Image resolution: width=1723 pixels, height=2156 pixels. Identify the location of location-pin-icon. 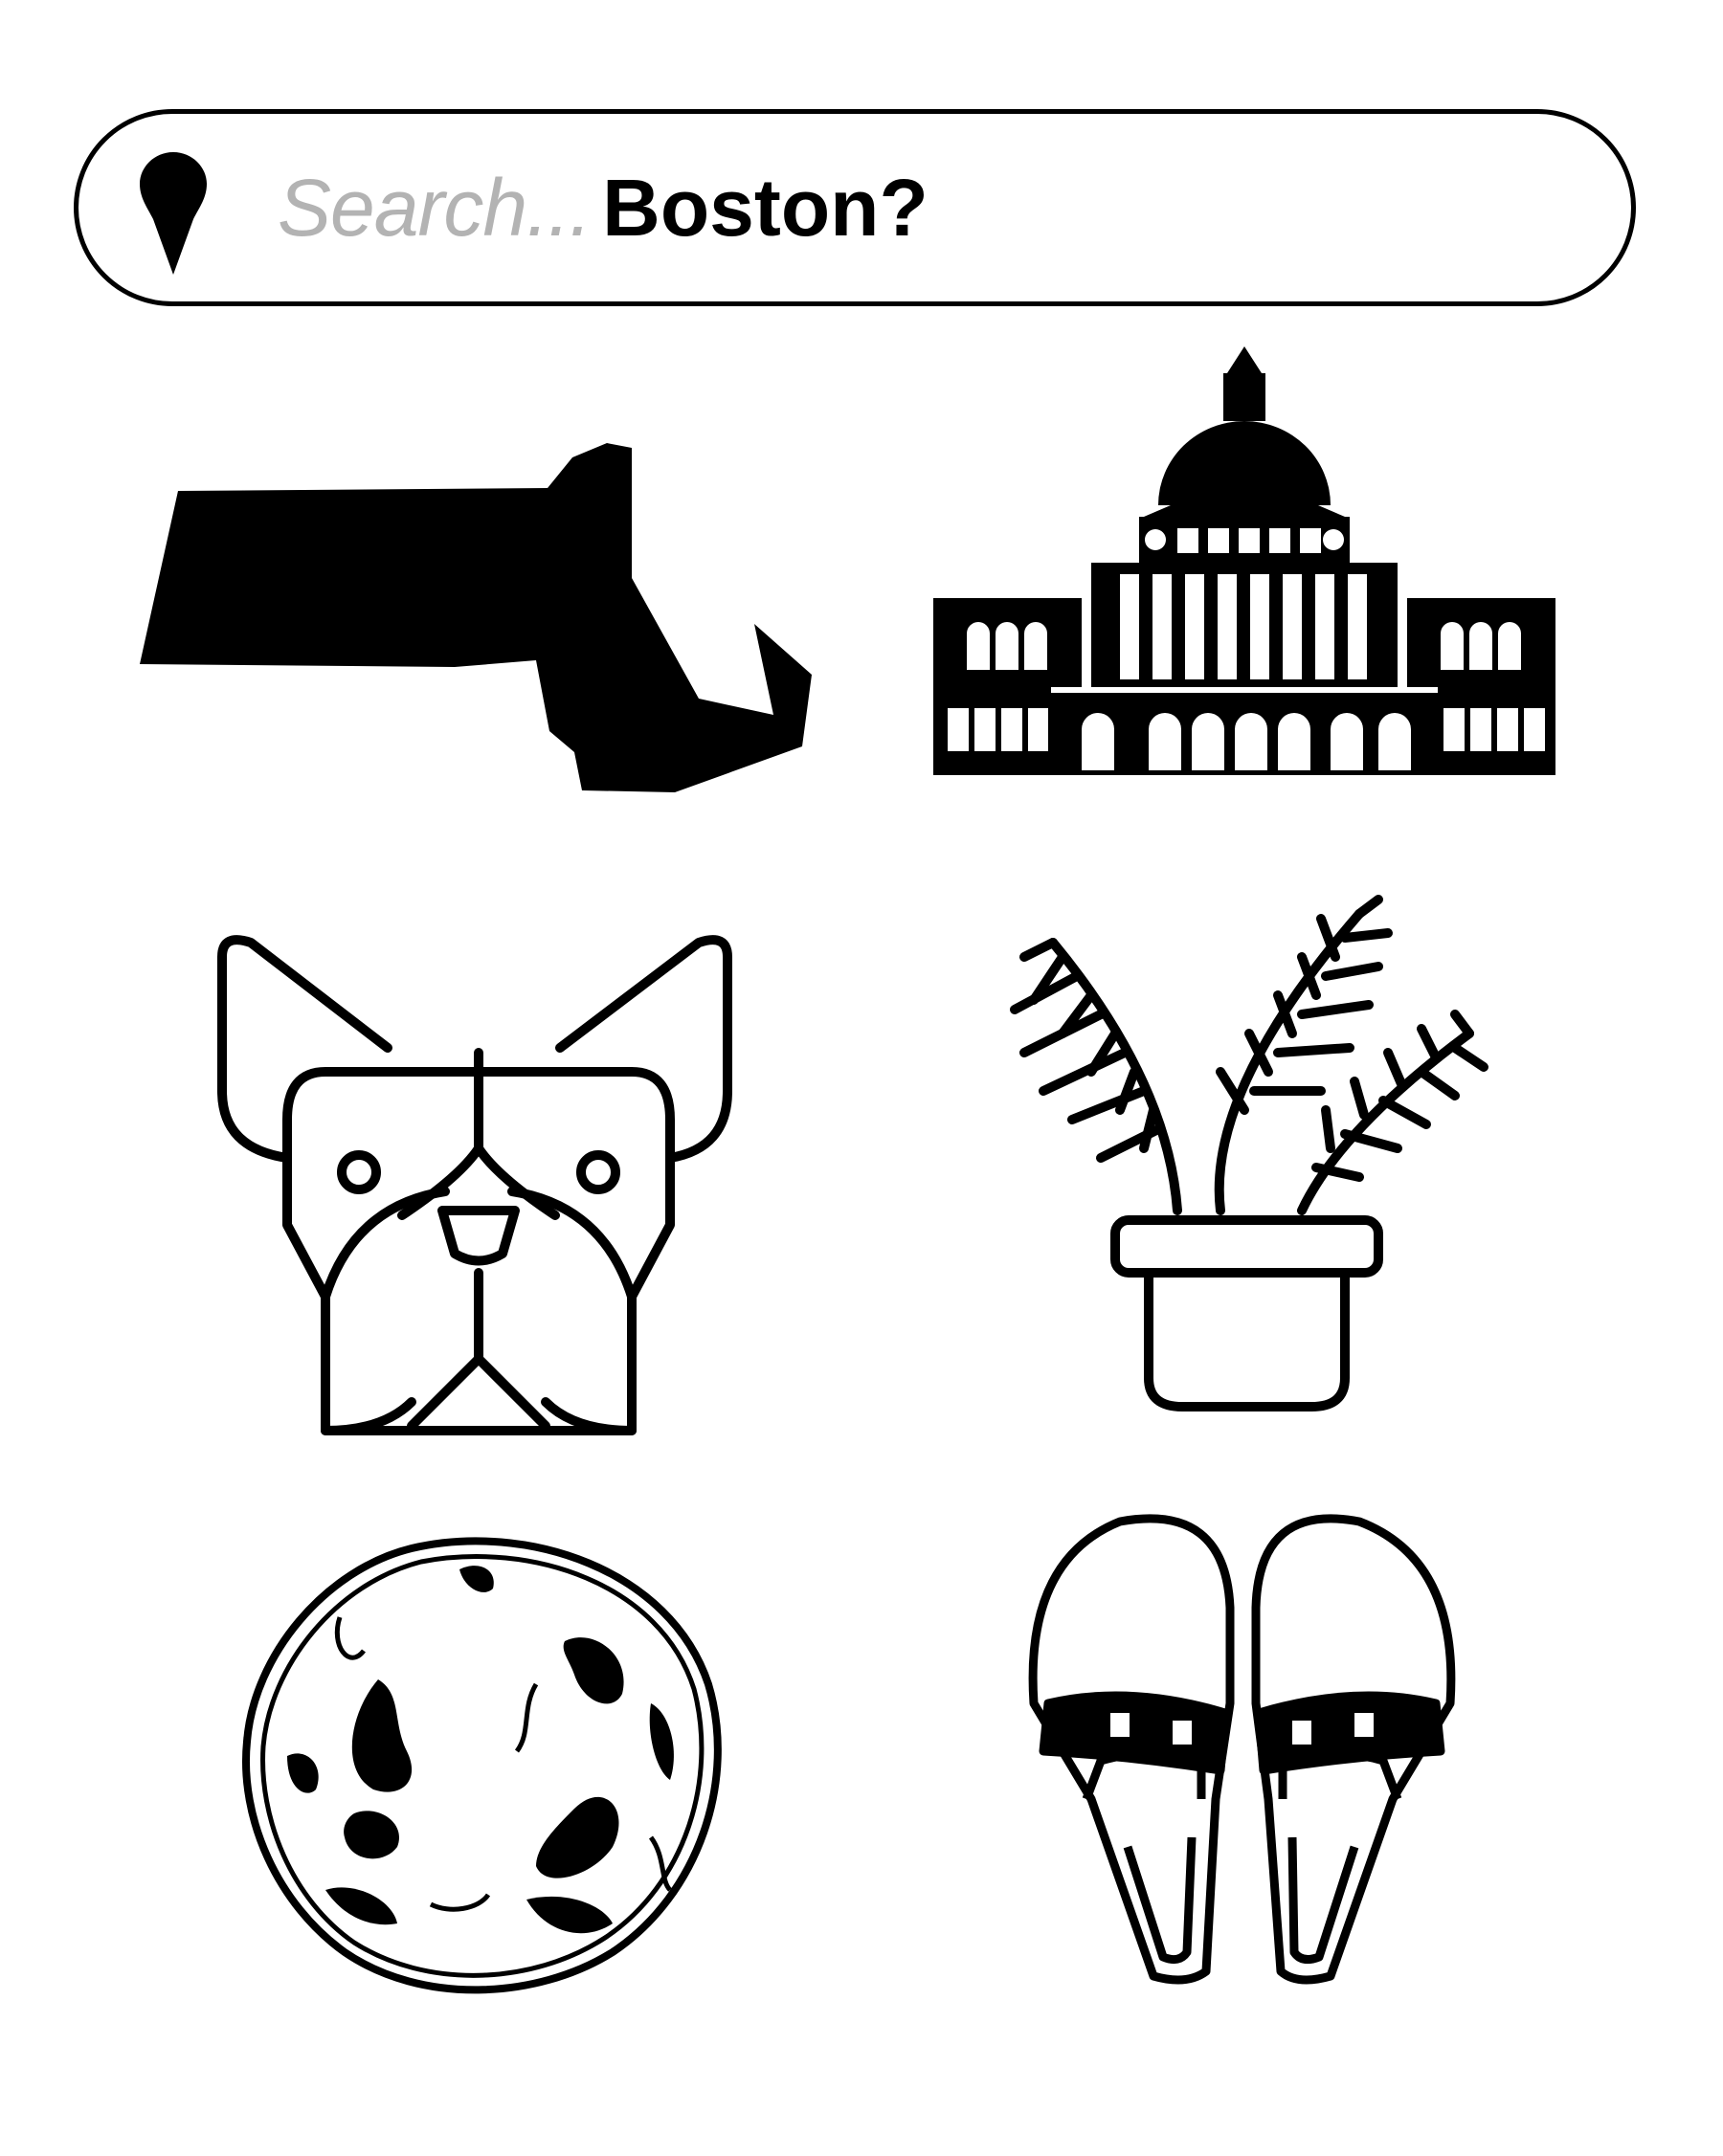
(173, 214).